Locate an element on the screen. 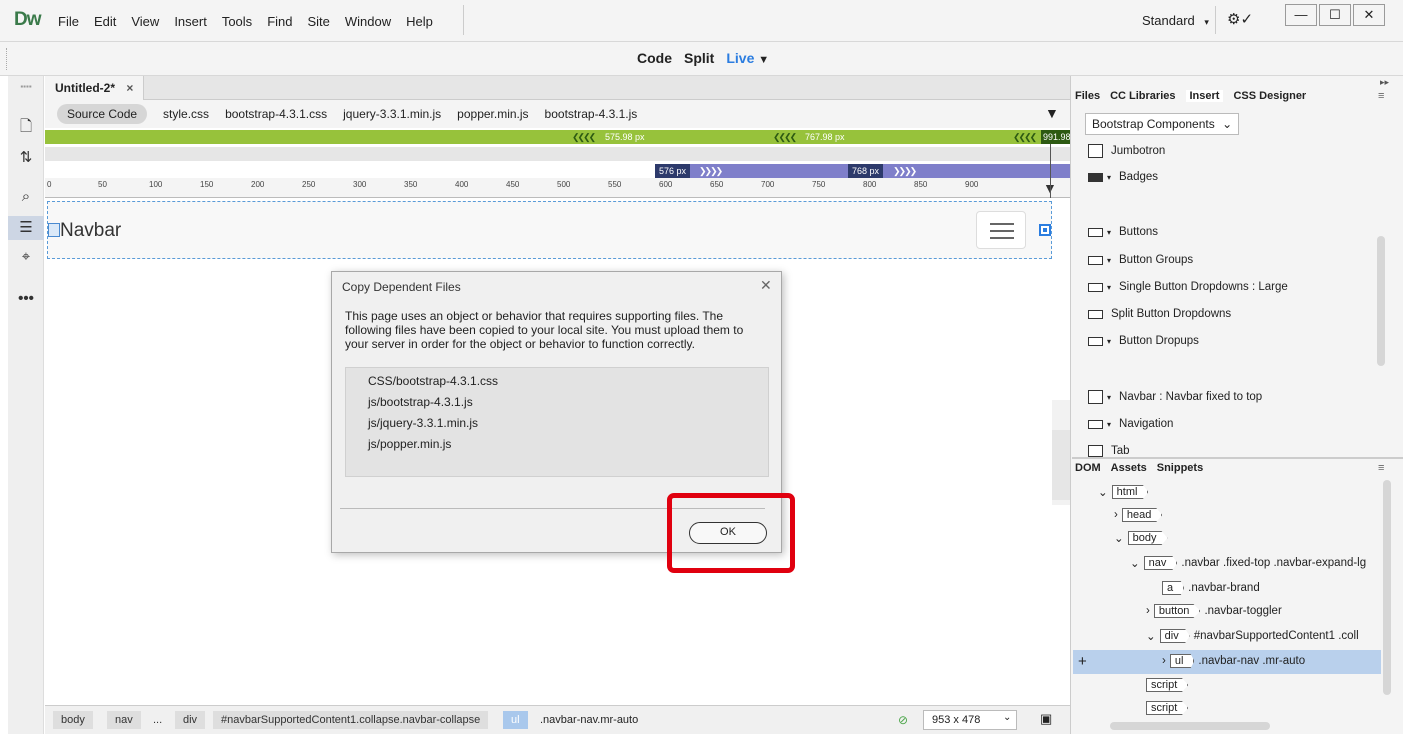  menu-help: Help is located at coordinates (419, 21).